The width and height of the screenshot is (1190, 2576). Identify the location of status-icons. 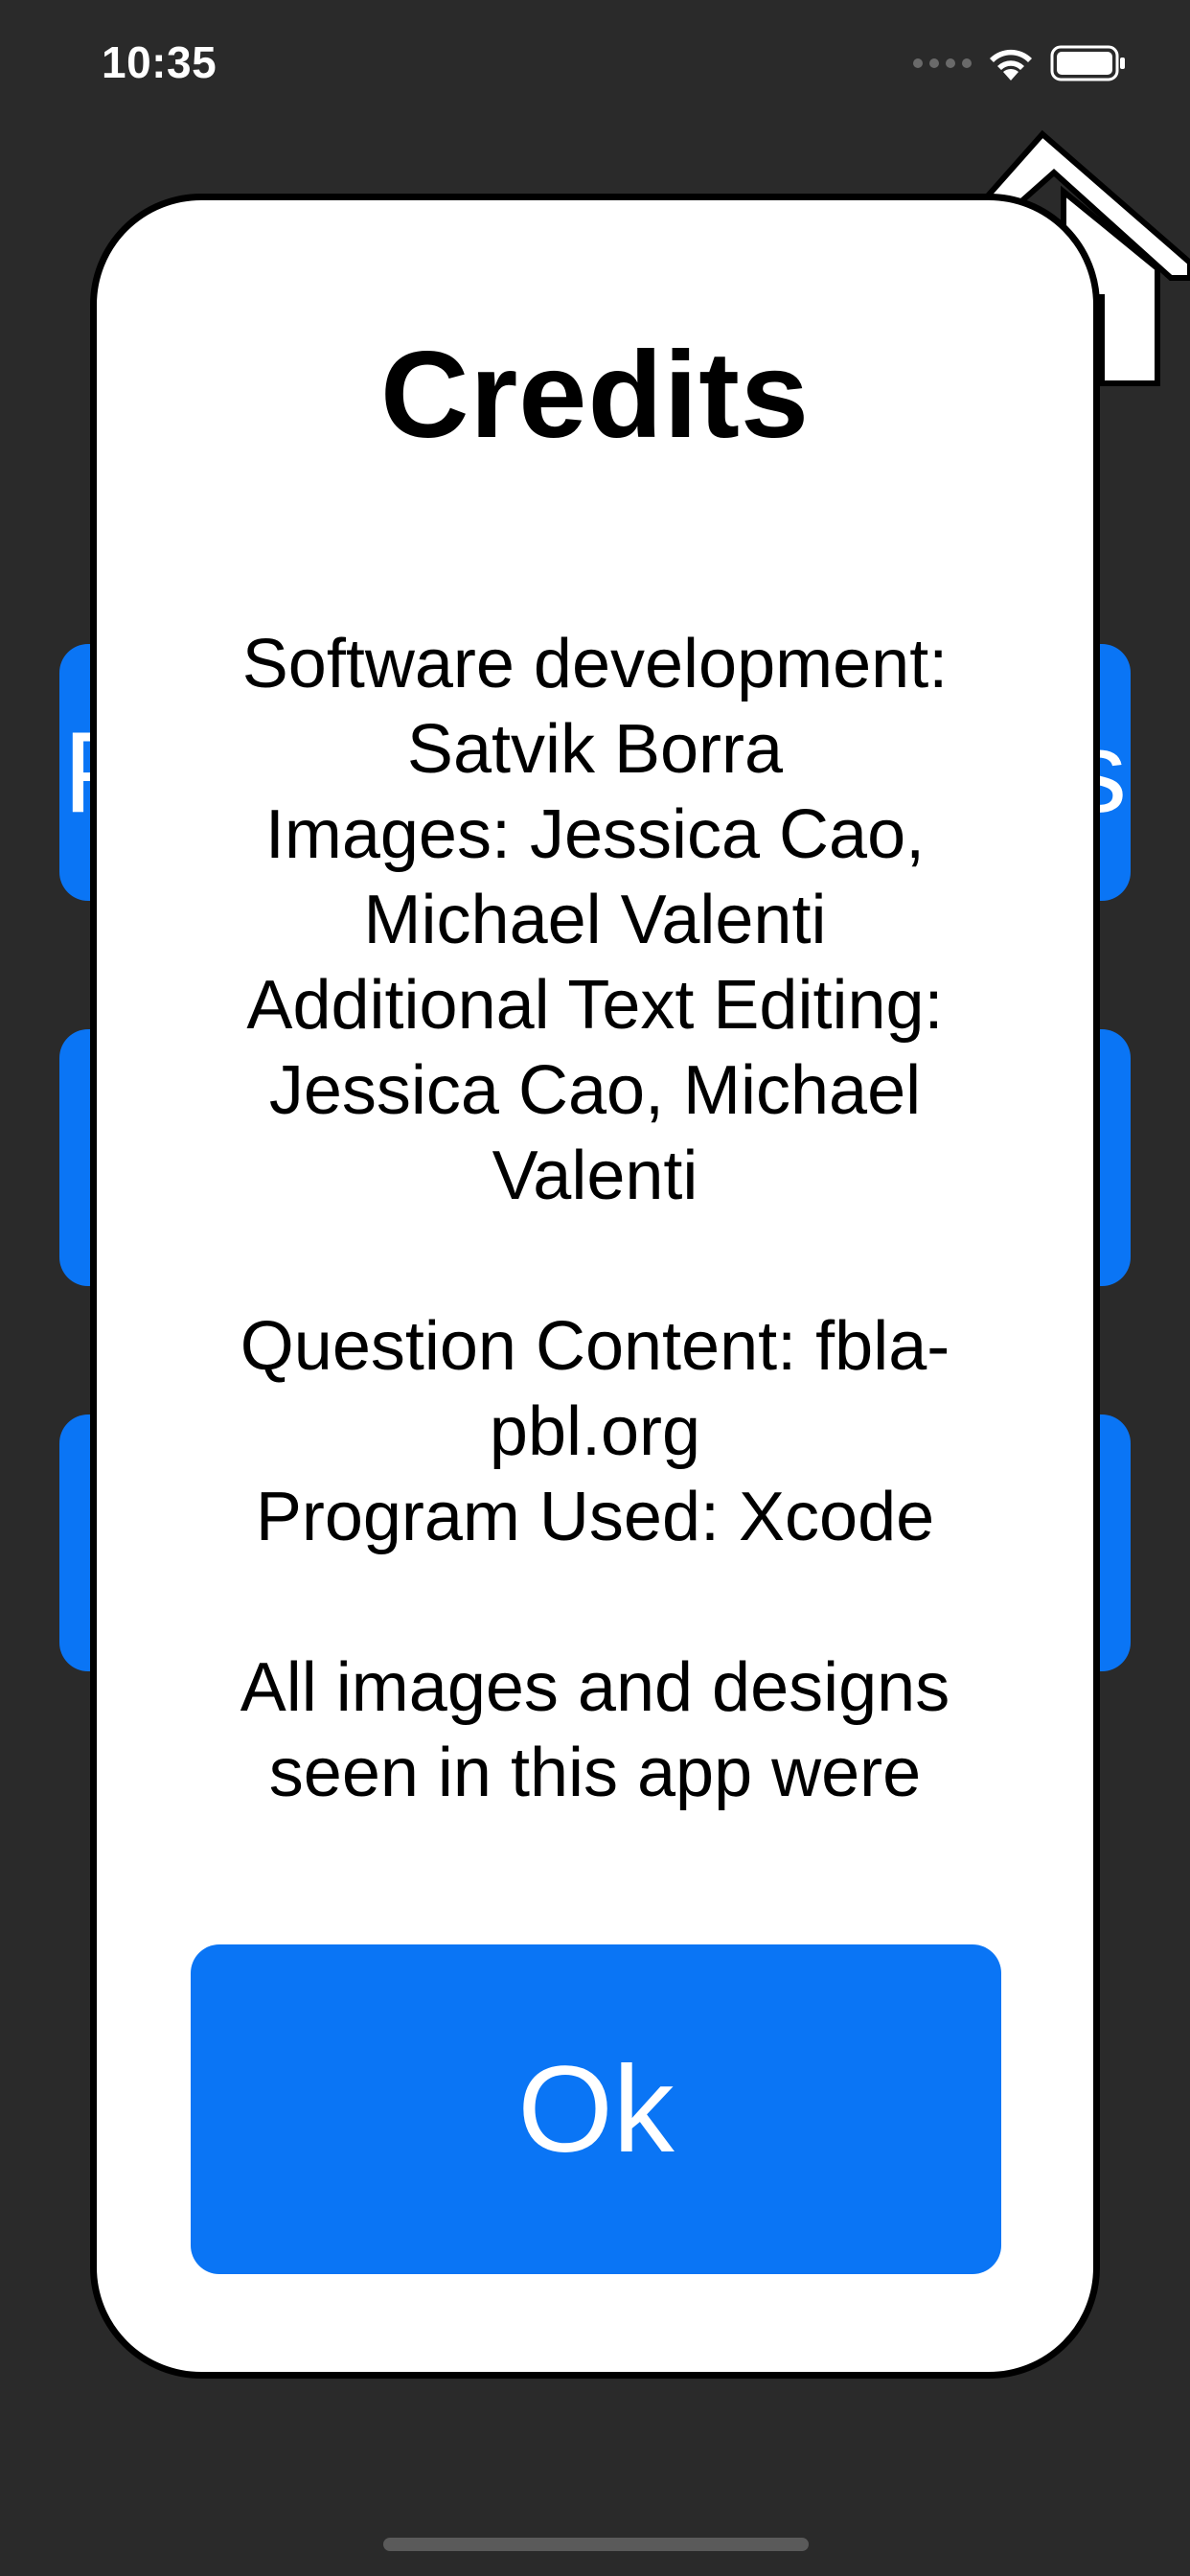
(1020, 63).